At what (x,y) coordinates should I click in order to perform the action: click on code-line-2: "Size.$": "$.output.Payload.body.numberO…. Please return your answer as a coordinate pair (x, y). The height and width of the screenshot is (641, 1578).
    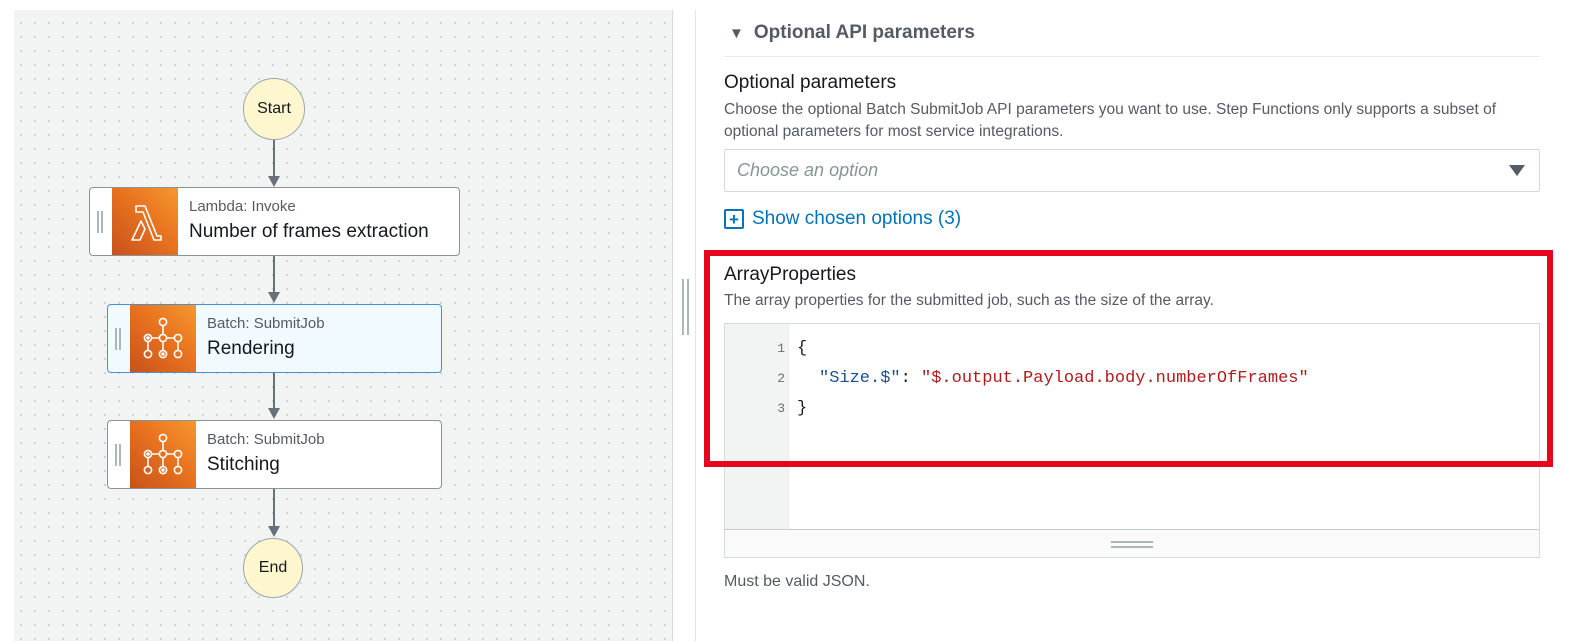
    Looking at the image, I should click on (1064, 378).